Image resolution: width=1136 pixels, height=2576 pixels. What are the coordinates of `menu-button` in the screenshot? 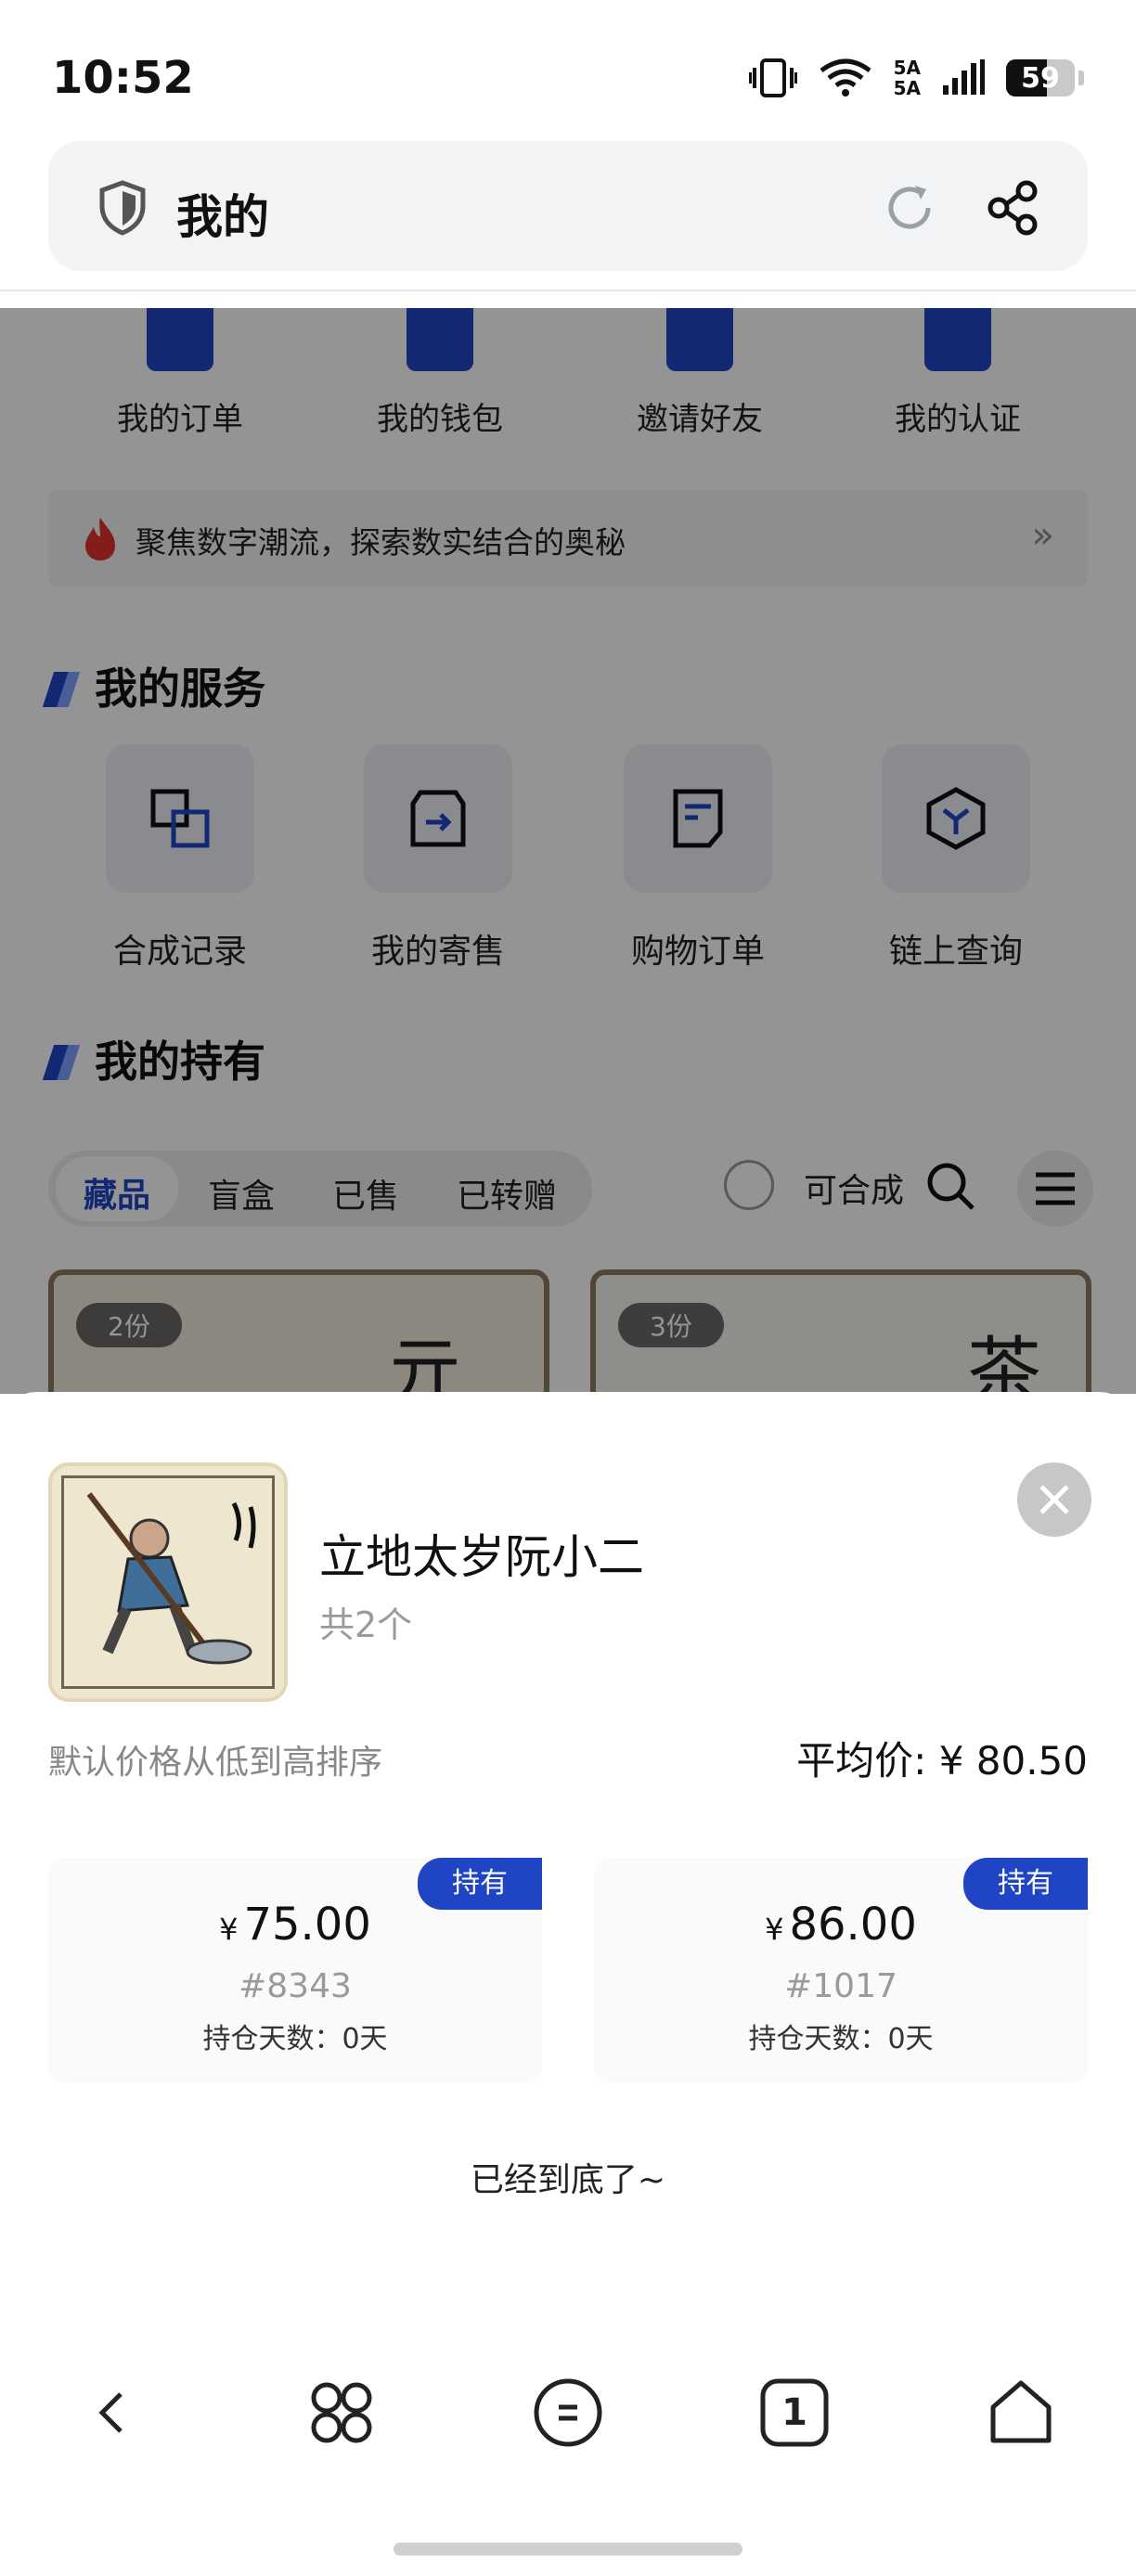 It's located at (568, 2412).